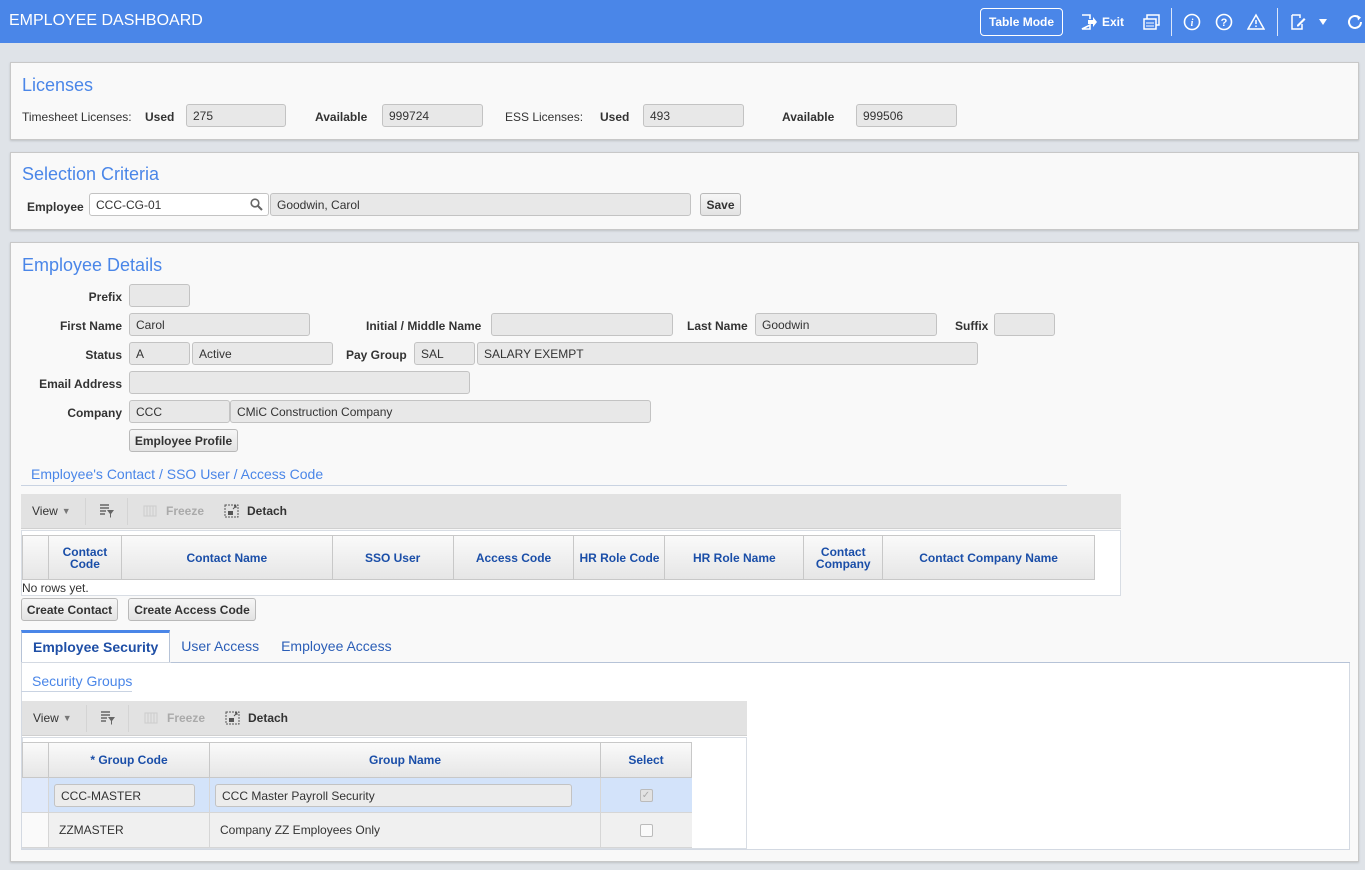  What do you see at coordinates (124, 795) in the screenshot?
I see `group-code-field: CCC-MASTER` at bounding box center [124, 795].